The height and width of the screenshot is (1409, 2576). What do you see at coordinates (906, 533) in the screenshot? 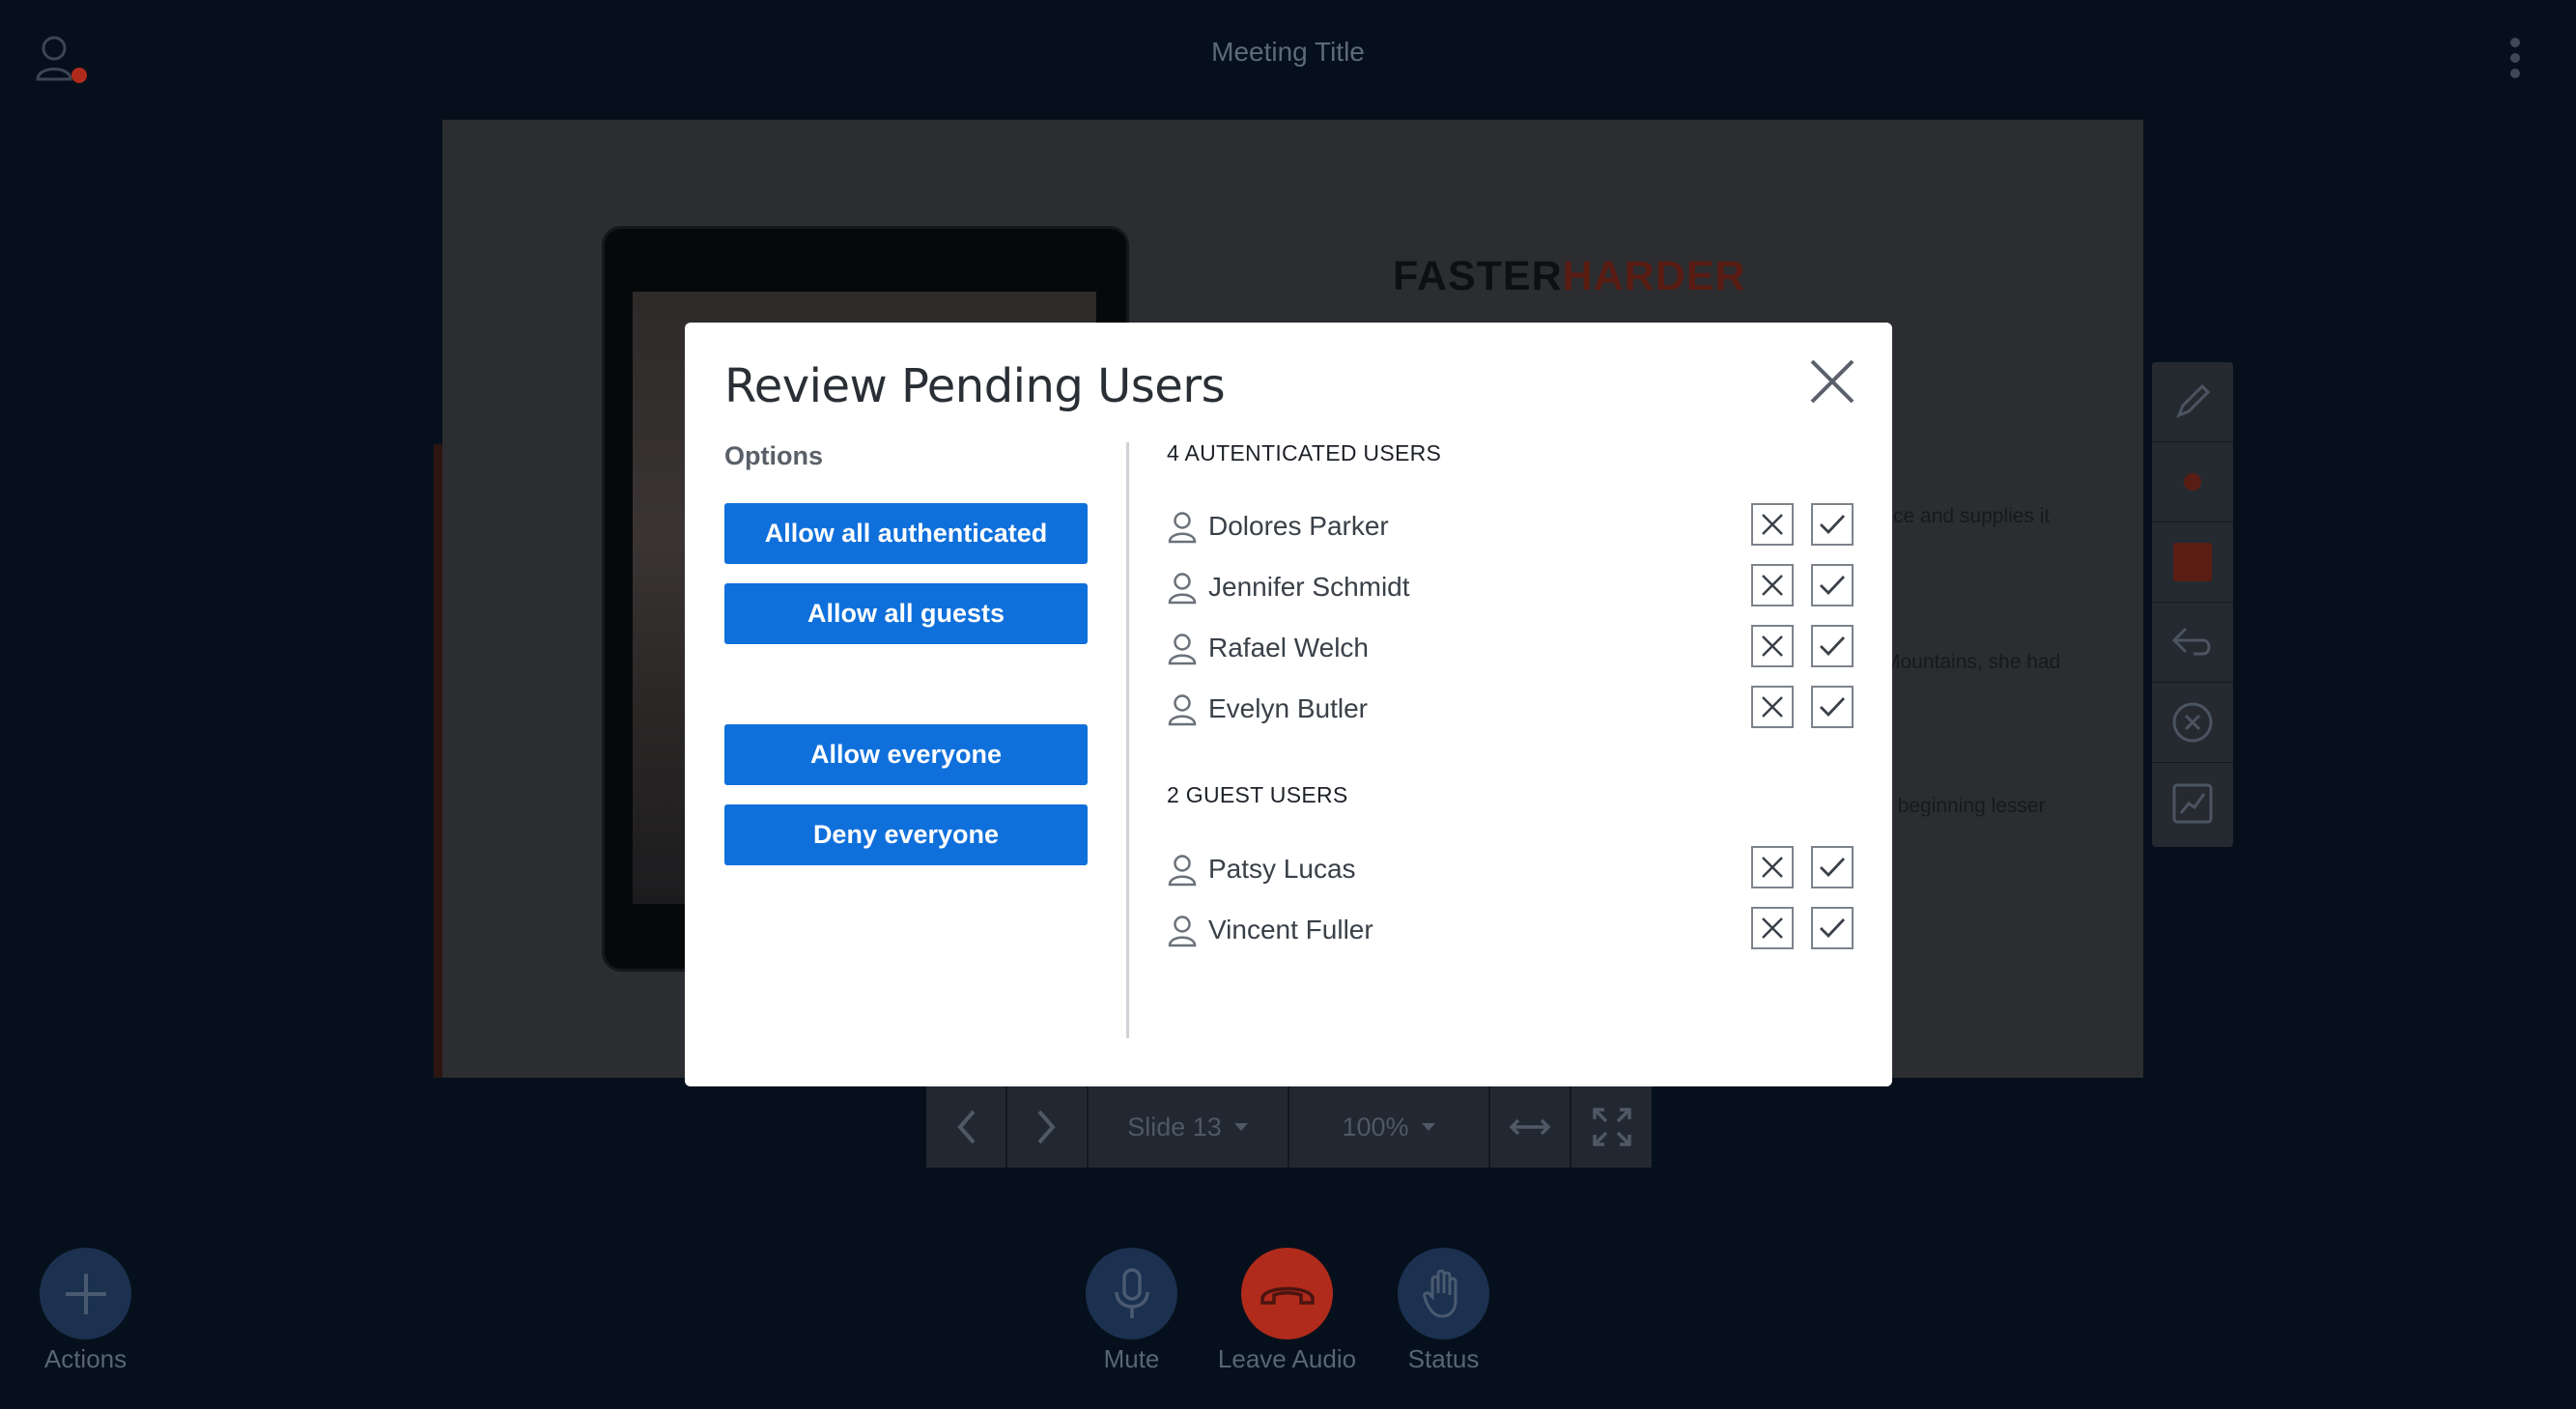
I see `allow-all-authenticated-button: Allow all authenticated` at bounding box center [906, 533].